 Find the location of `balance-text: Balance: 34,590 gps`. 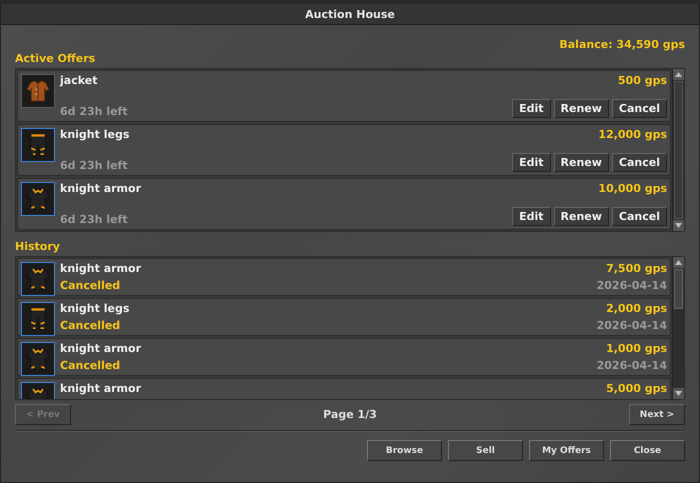

balance-text: Balance: 34,590 gps is located at coordinates (622, 44).